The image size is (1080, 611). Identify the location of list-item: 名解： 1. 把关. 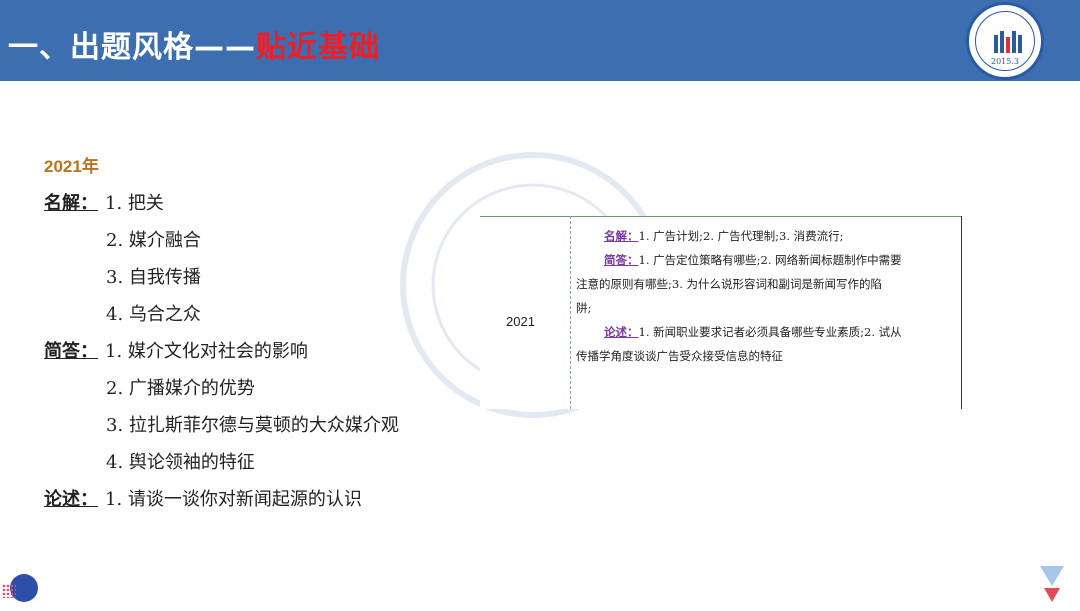
(104, 207).